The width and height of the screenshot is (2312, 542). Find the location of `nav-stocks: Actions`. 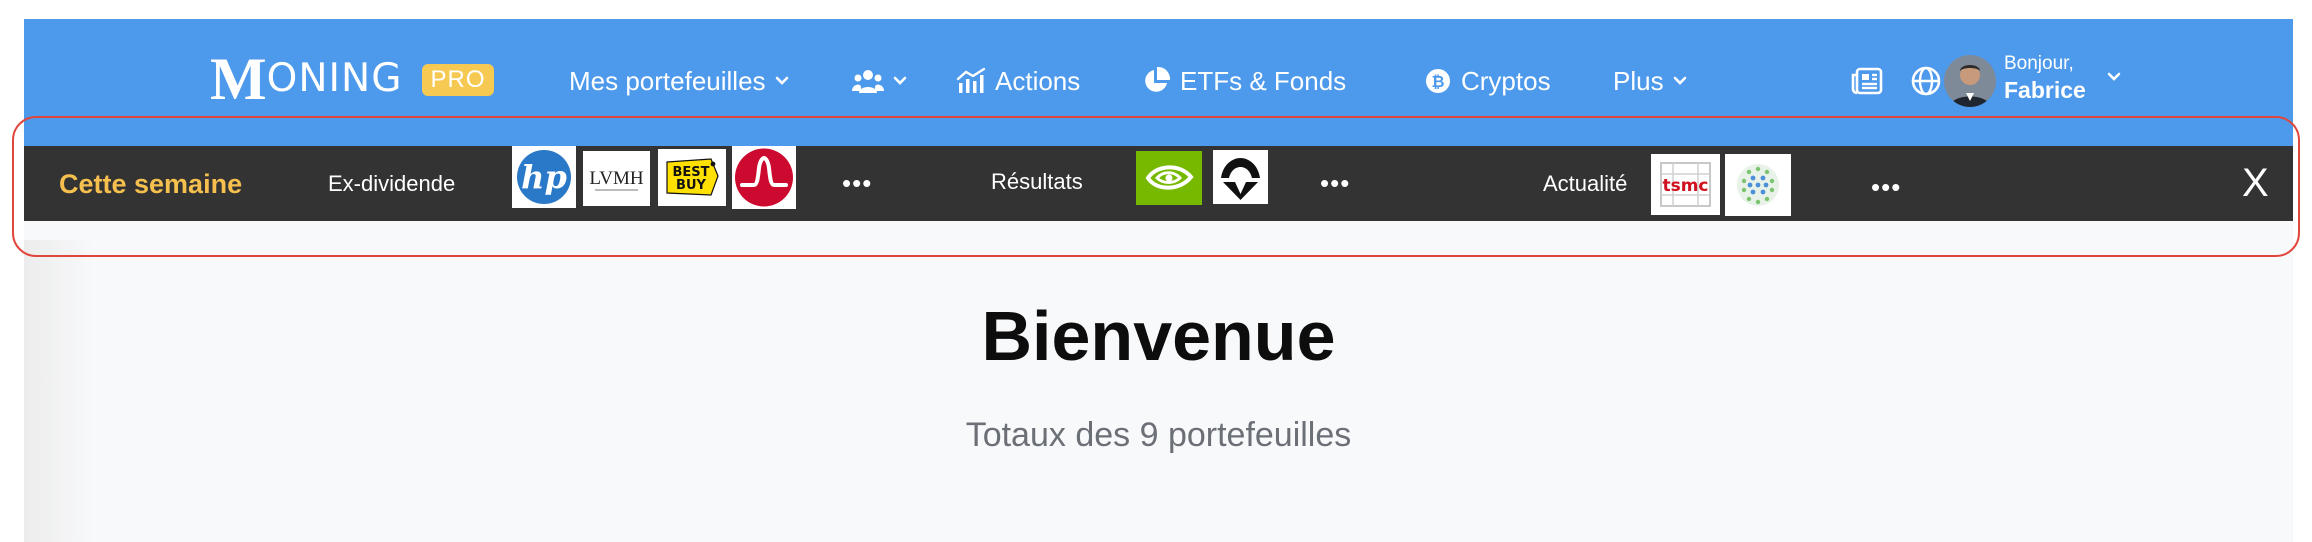

nav-stocks: Actions is located at coordinates (1018, 81).